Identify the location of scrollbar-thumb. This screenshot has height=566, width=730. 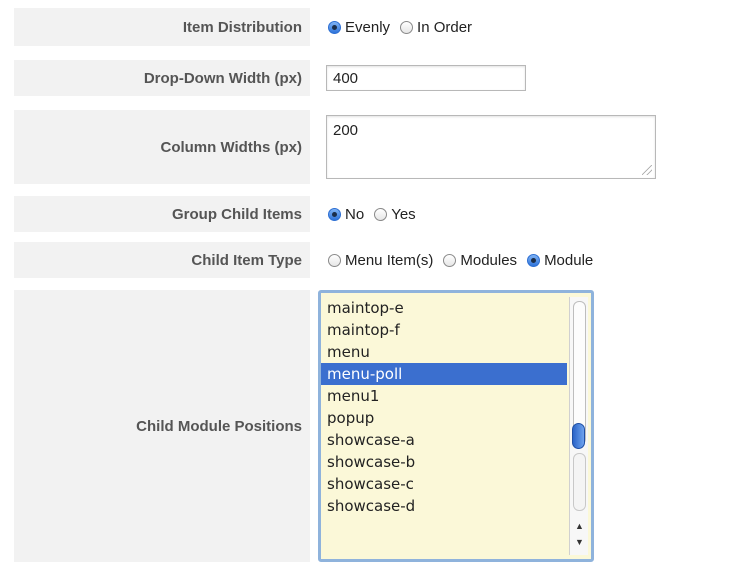
(578, 436).